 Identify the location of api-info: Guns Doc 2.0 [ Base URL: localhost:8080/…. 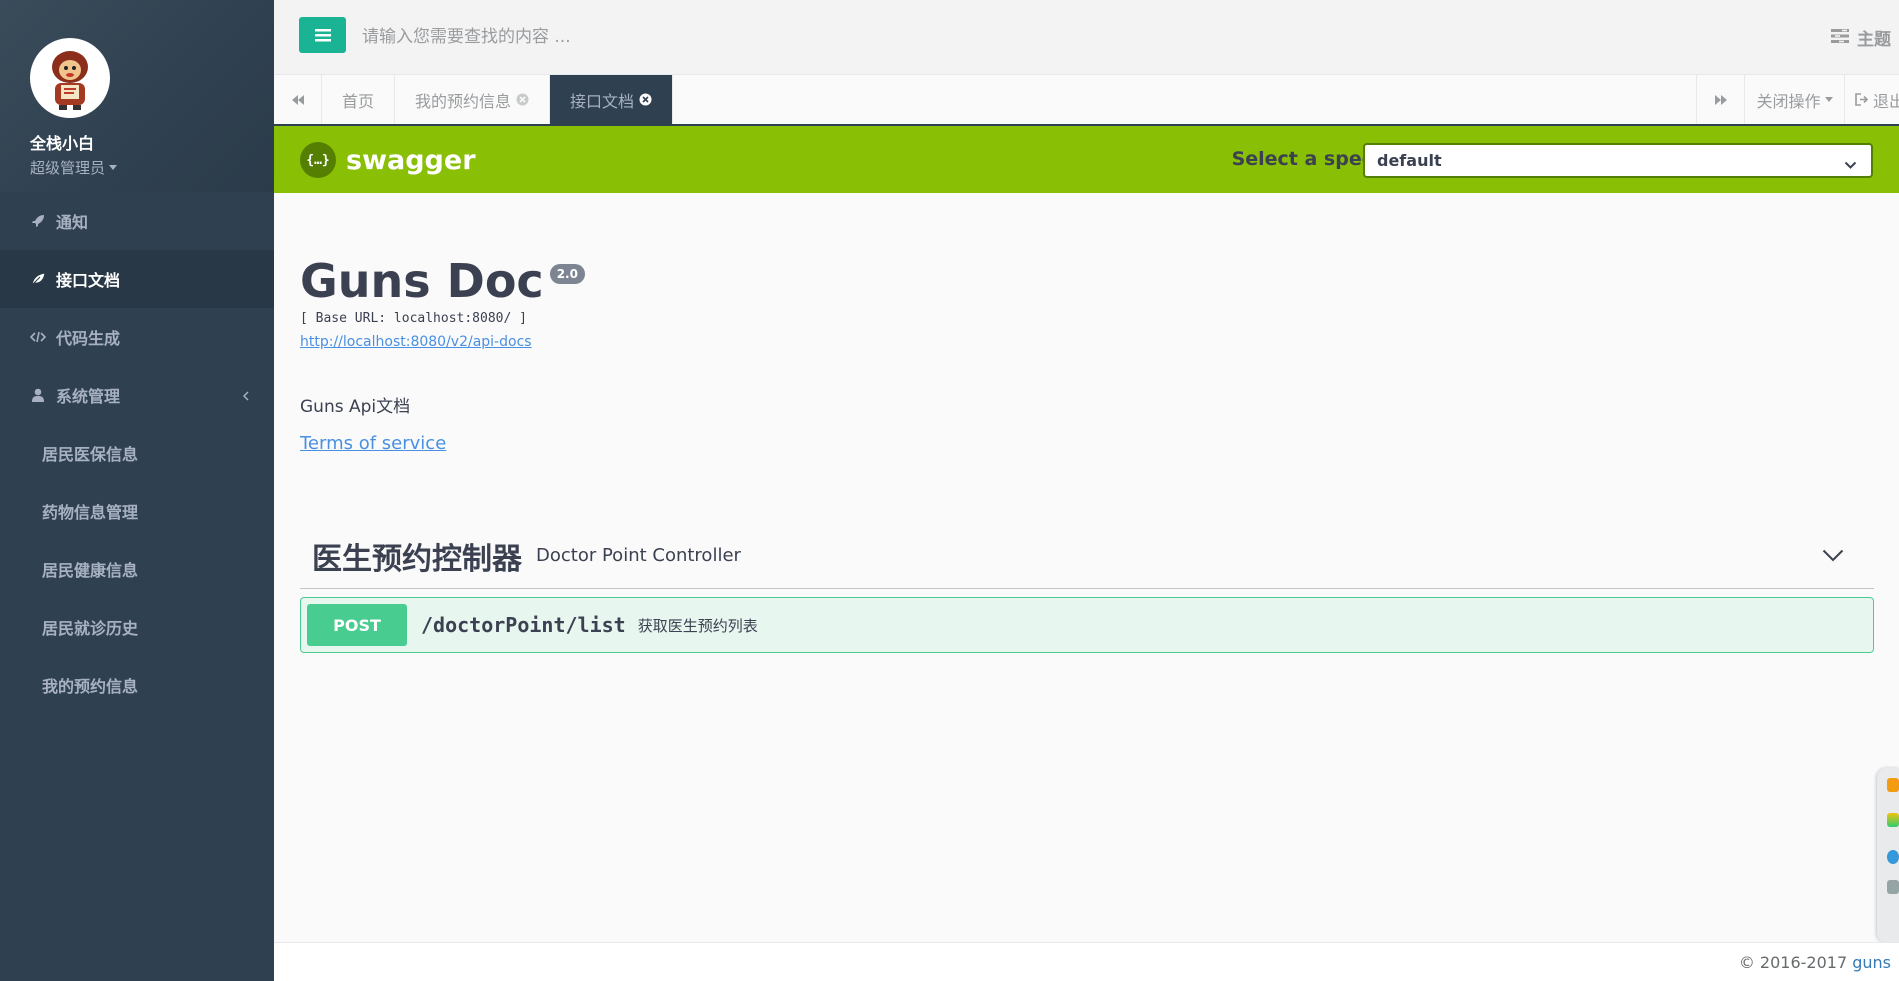
(442, 303).